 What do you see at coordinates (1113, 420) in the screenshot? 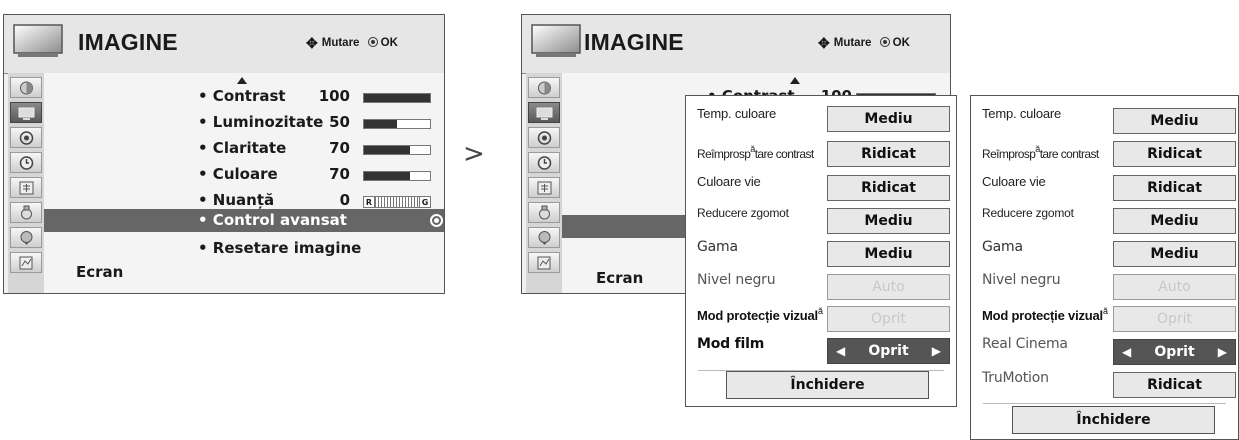
I see `close-button-2: Închidere` at bounding box center [1113, 420].